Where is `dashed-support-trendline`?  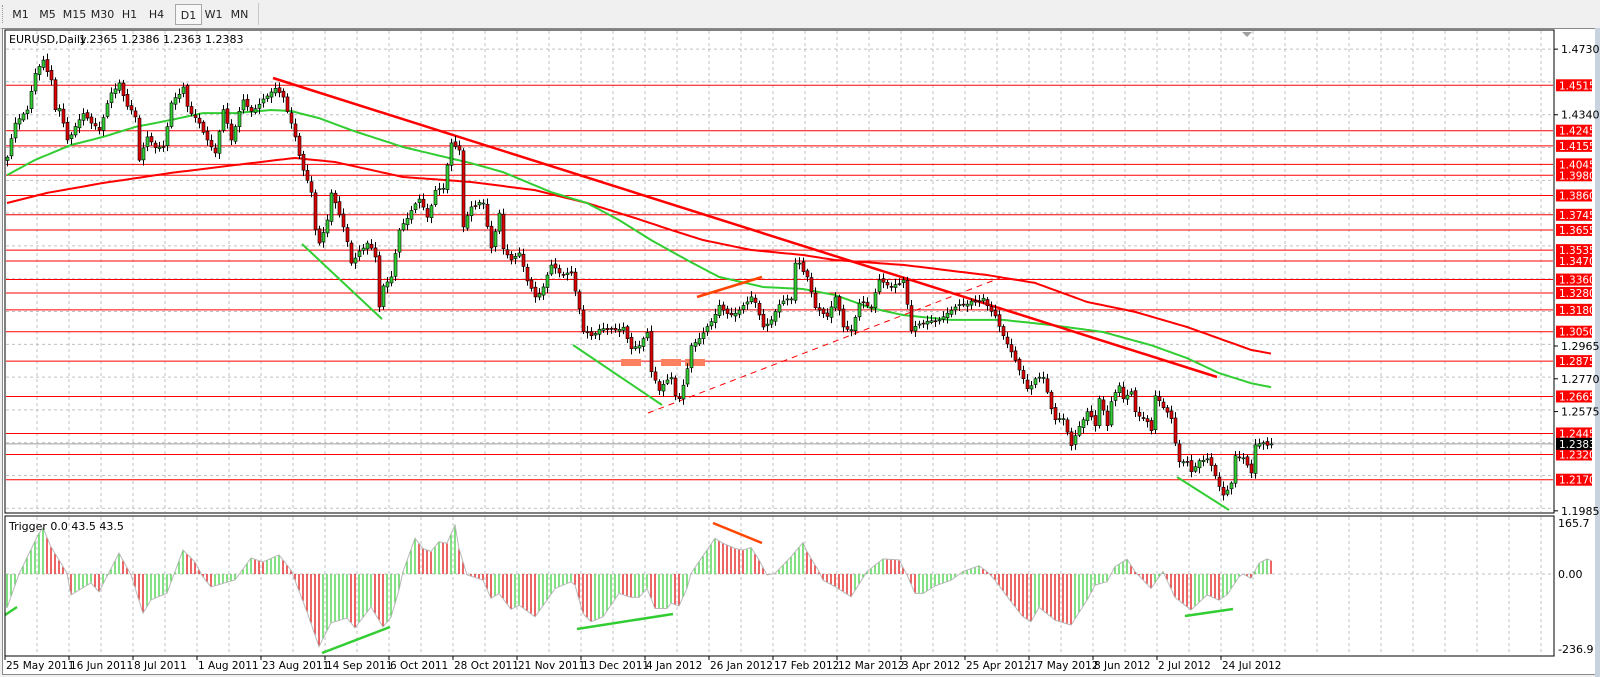 dashed-support-trendline is located at coordinates (824, 345).